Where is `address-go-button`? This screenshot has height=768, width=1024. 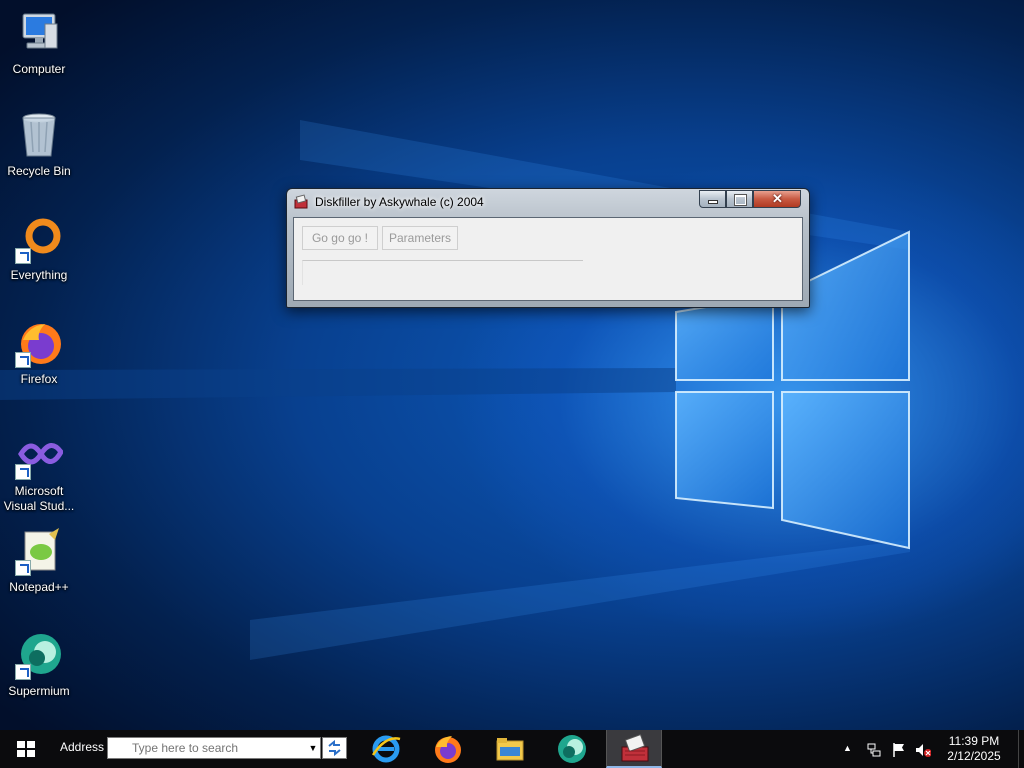
address-go-button is located at coordinates (334, 748).